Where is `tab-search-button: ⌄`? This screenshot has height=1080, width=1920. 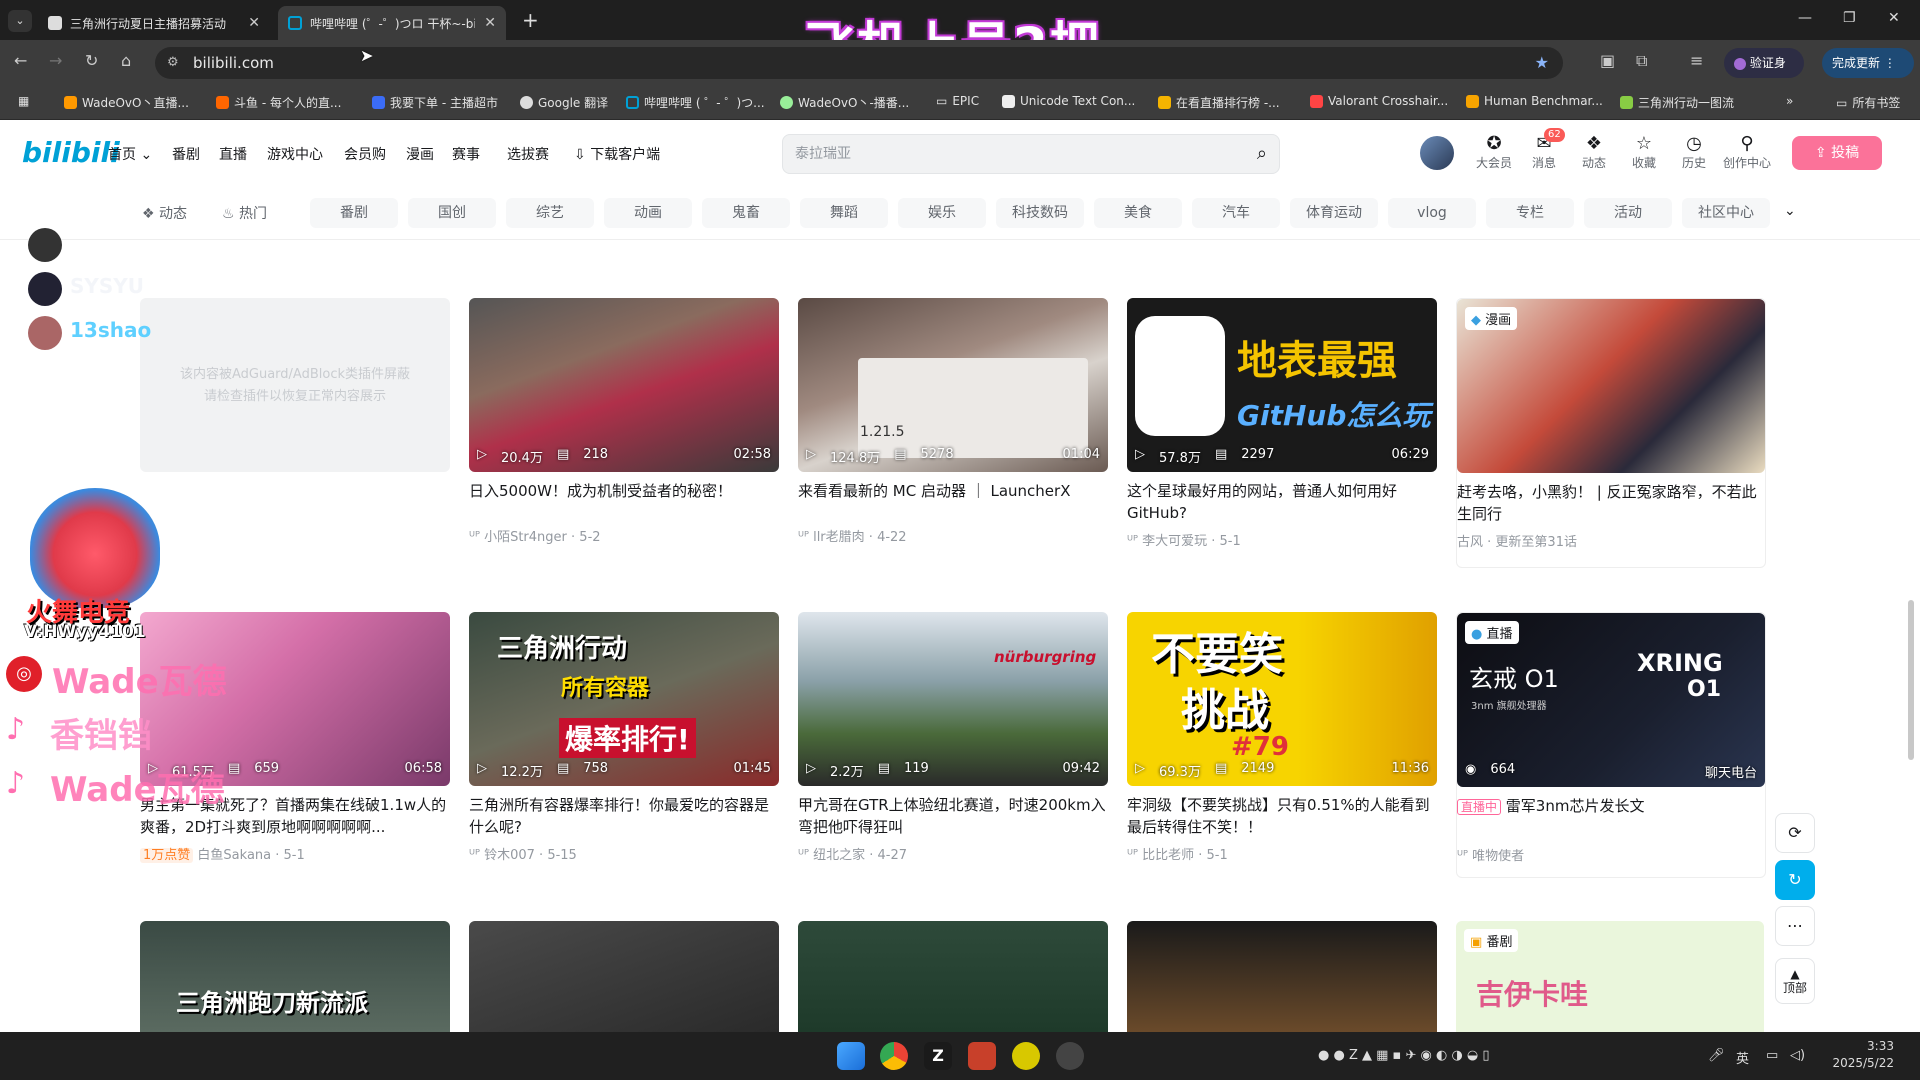
tab-search-button: ⌄ is located at coordinates (20, 21).